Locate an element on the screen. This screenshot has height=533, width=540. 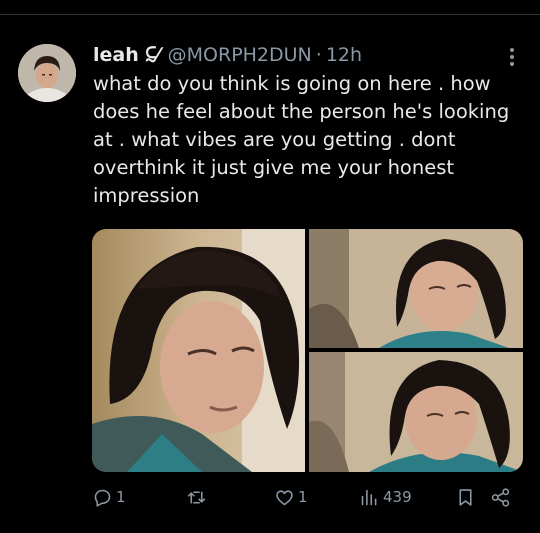
retweet-icon is located at coordinates (196, 497).